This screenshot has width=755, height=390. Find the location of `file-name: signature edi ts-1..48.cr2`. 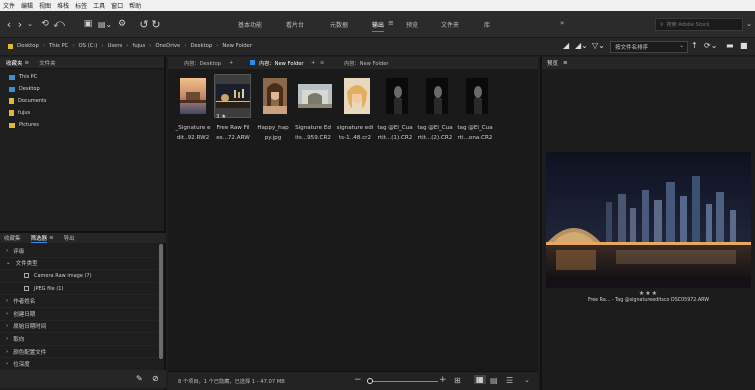

file-name: signature edi ts-1..48.cr2 is located at coordinates (355, 133).